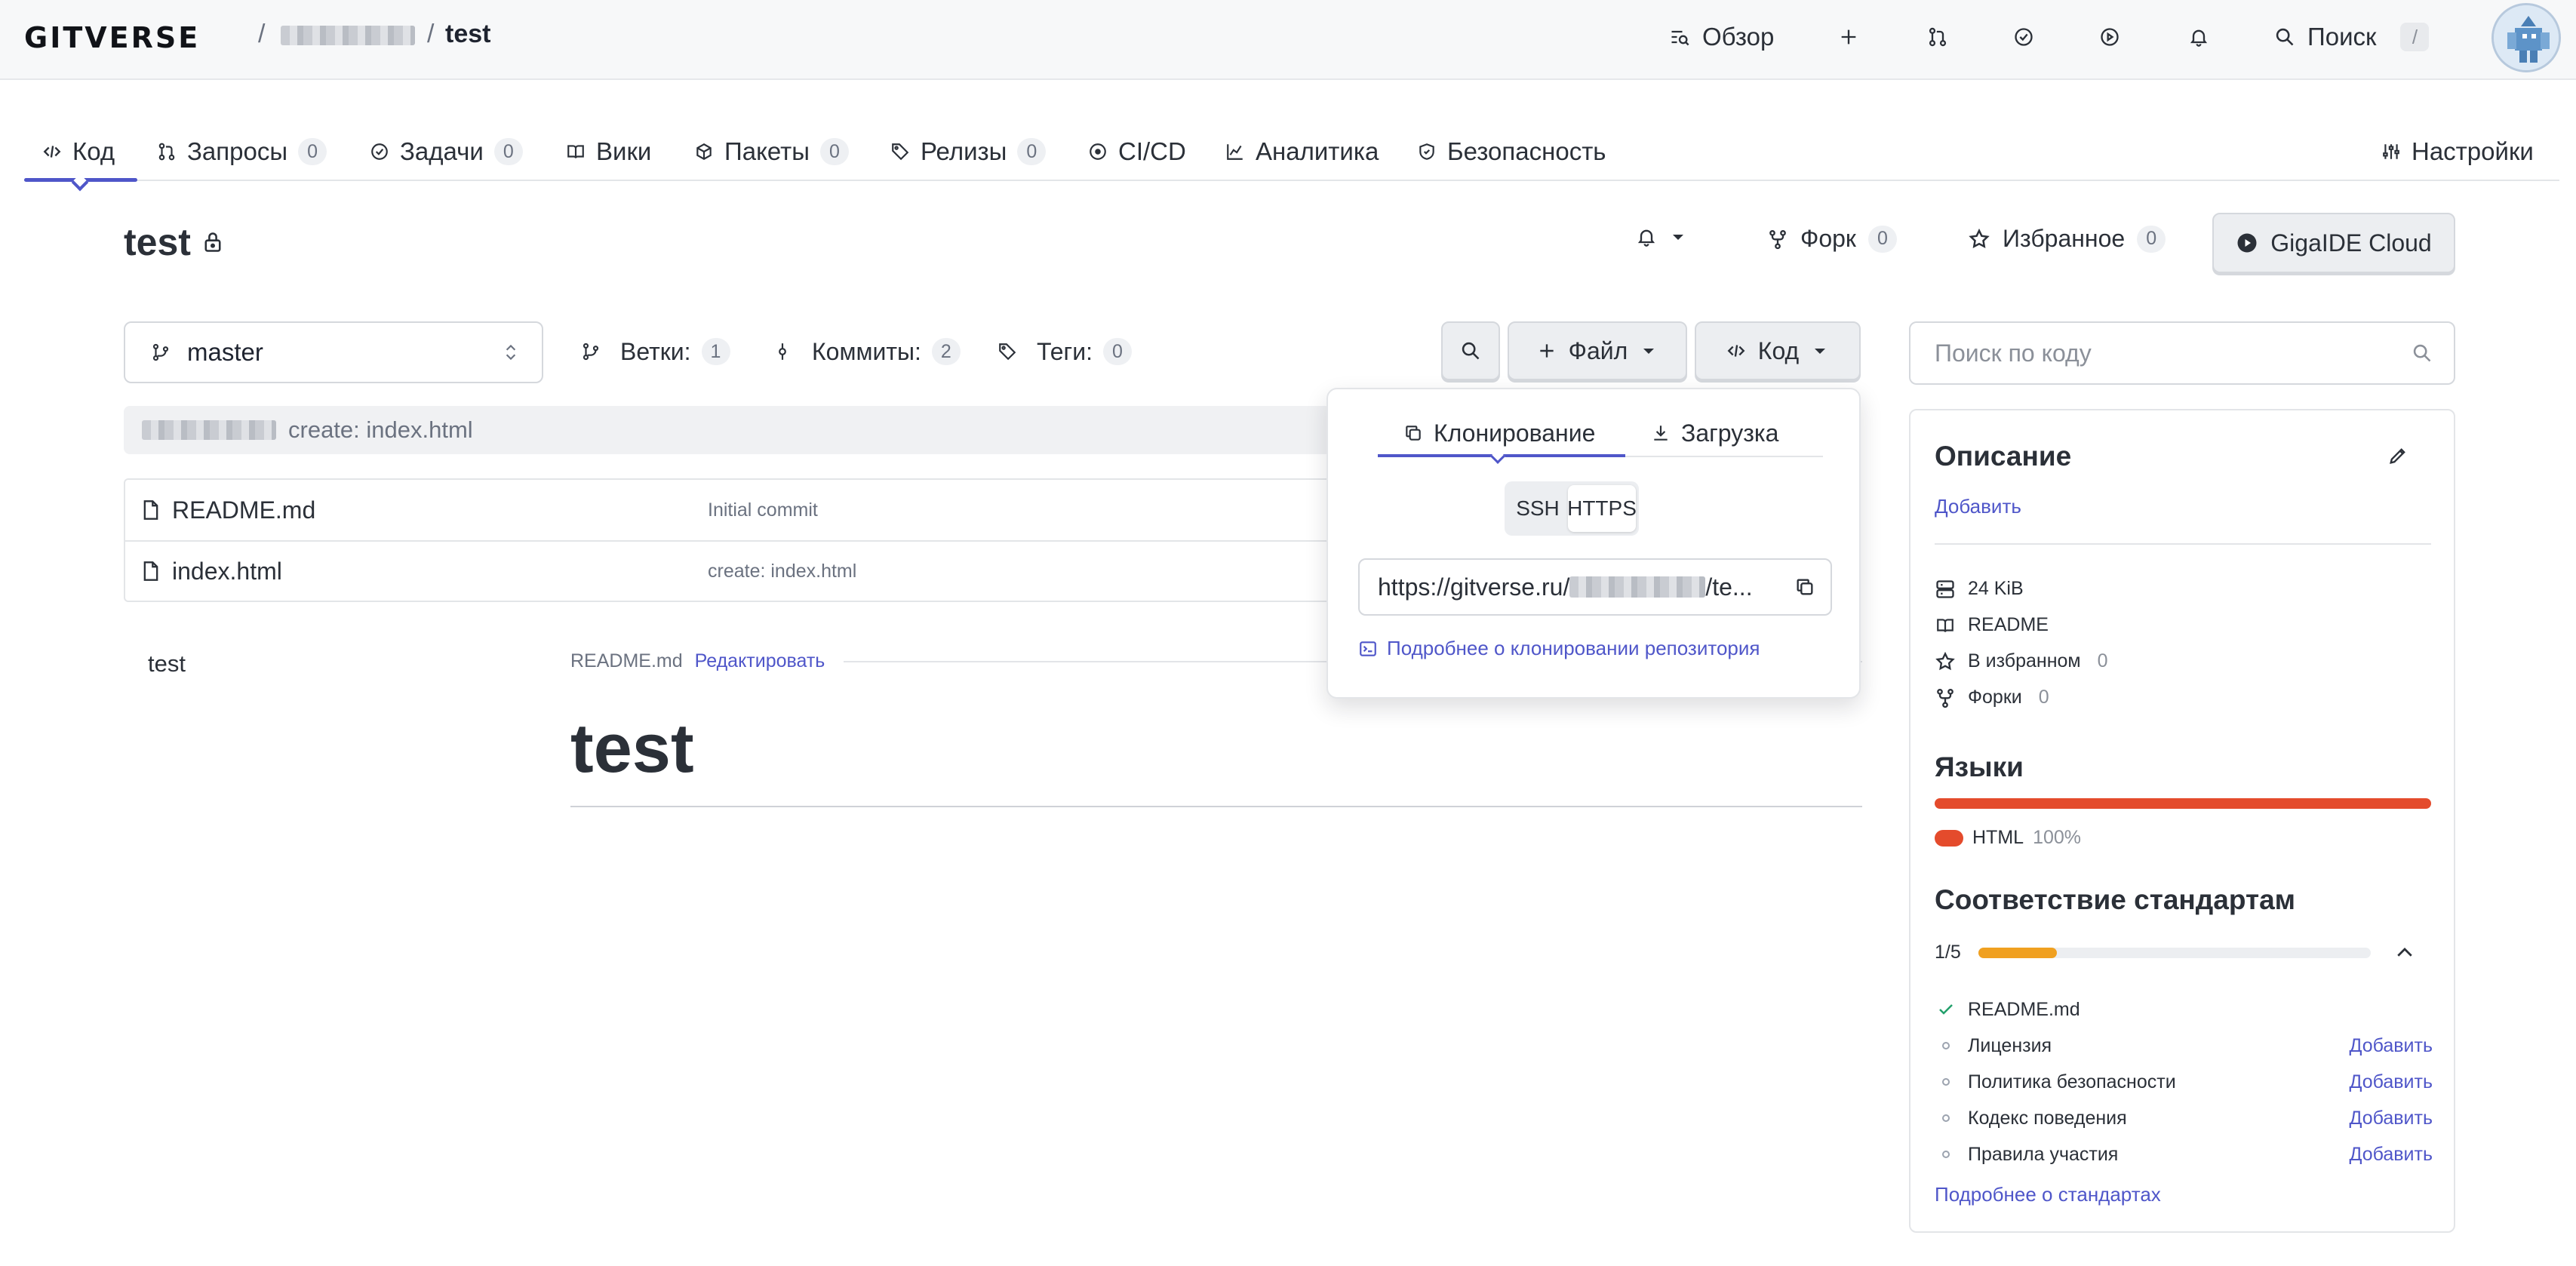 The image size is (2576, 1266). Describe the element at coordinates (763, 510) in the screenshot. I see `file-commit-message: Initial commit` at that location.